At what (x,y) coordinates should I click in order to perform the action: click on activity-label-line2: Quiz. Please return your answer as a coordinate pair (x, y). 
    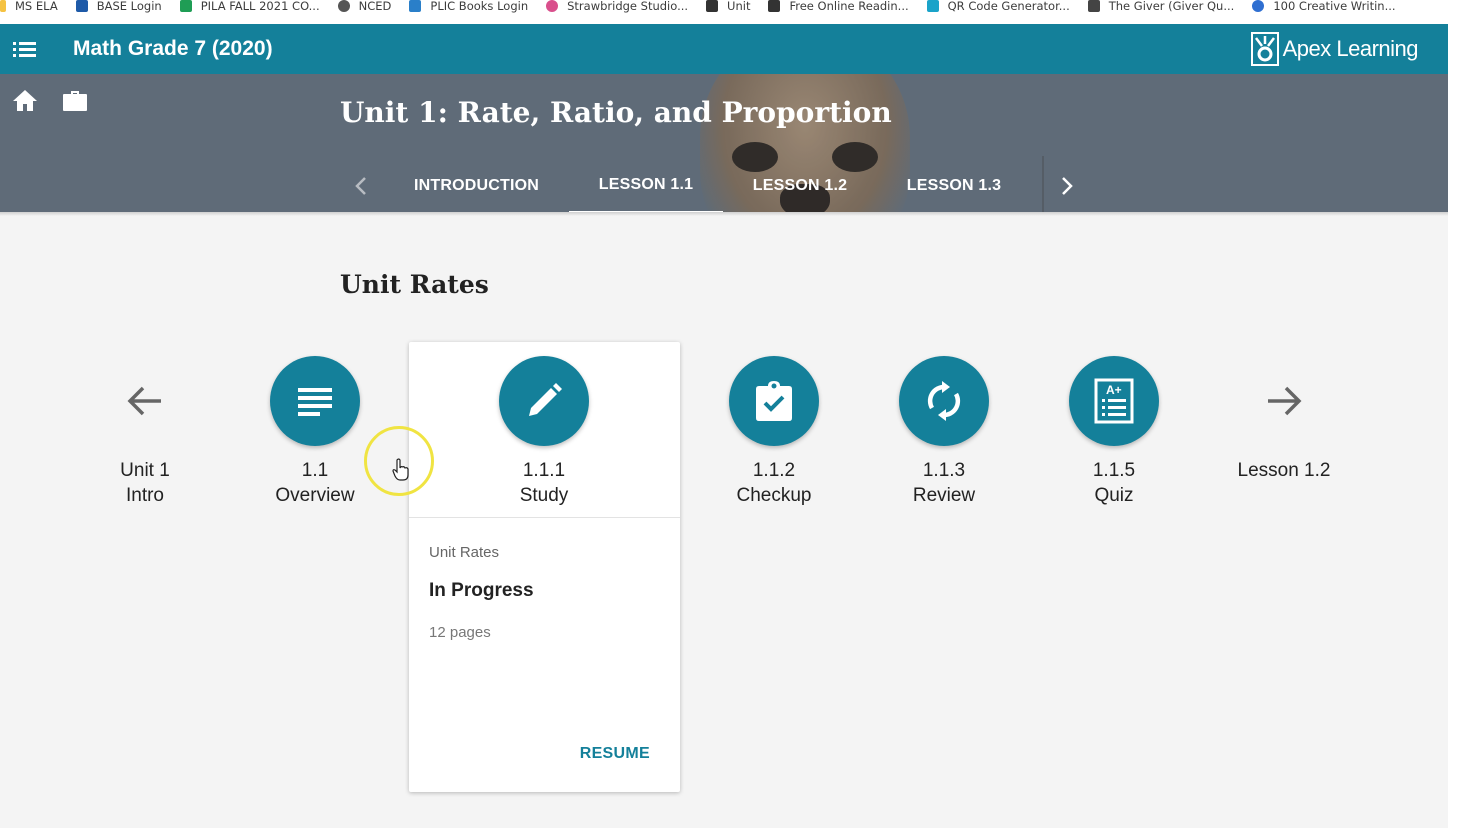
    Looking at the image, I should click on (1114, 495).